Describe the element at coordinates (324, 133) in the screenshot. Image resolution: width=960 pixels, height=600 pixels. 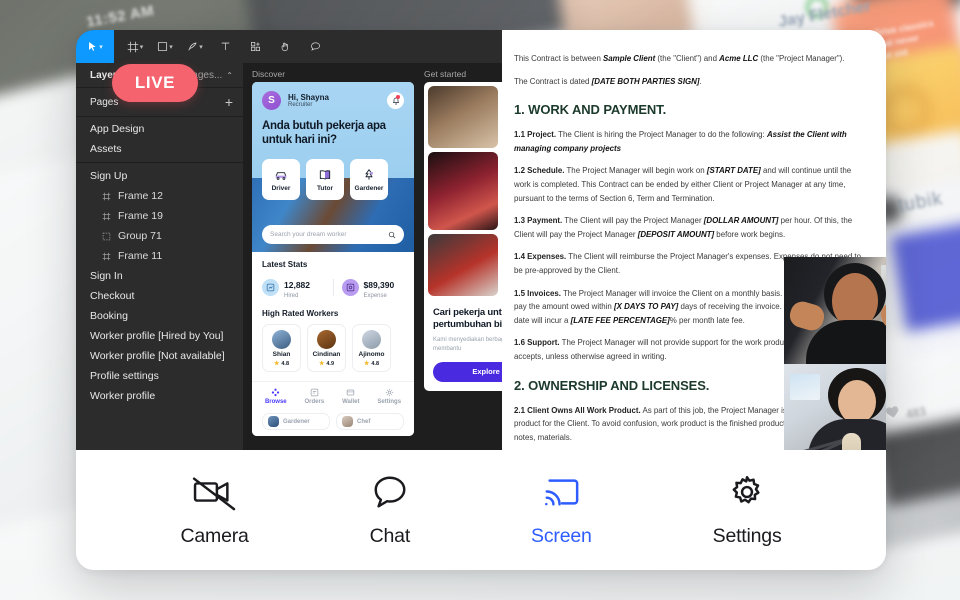
I see `mockup-headline: Anda butuh pekerja apa untuk hari ini?` at that location.